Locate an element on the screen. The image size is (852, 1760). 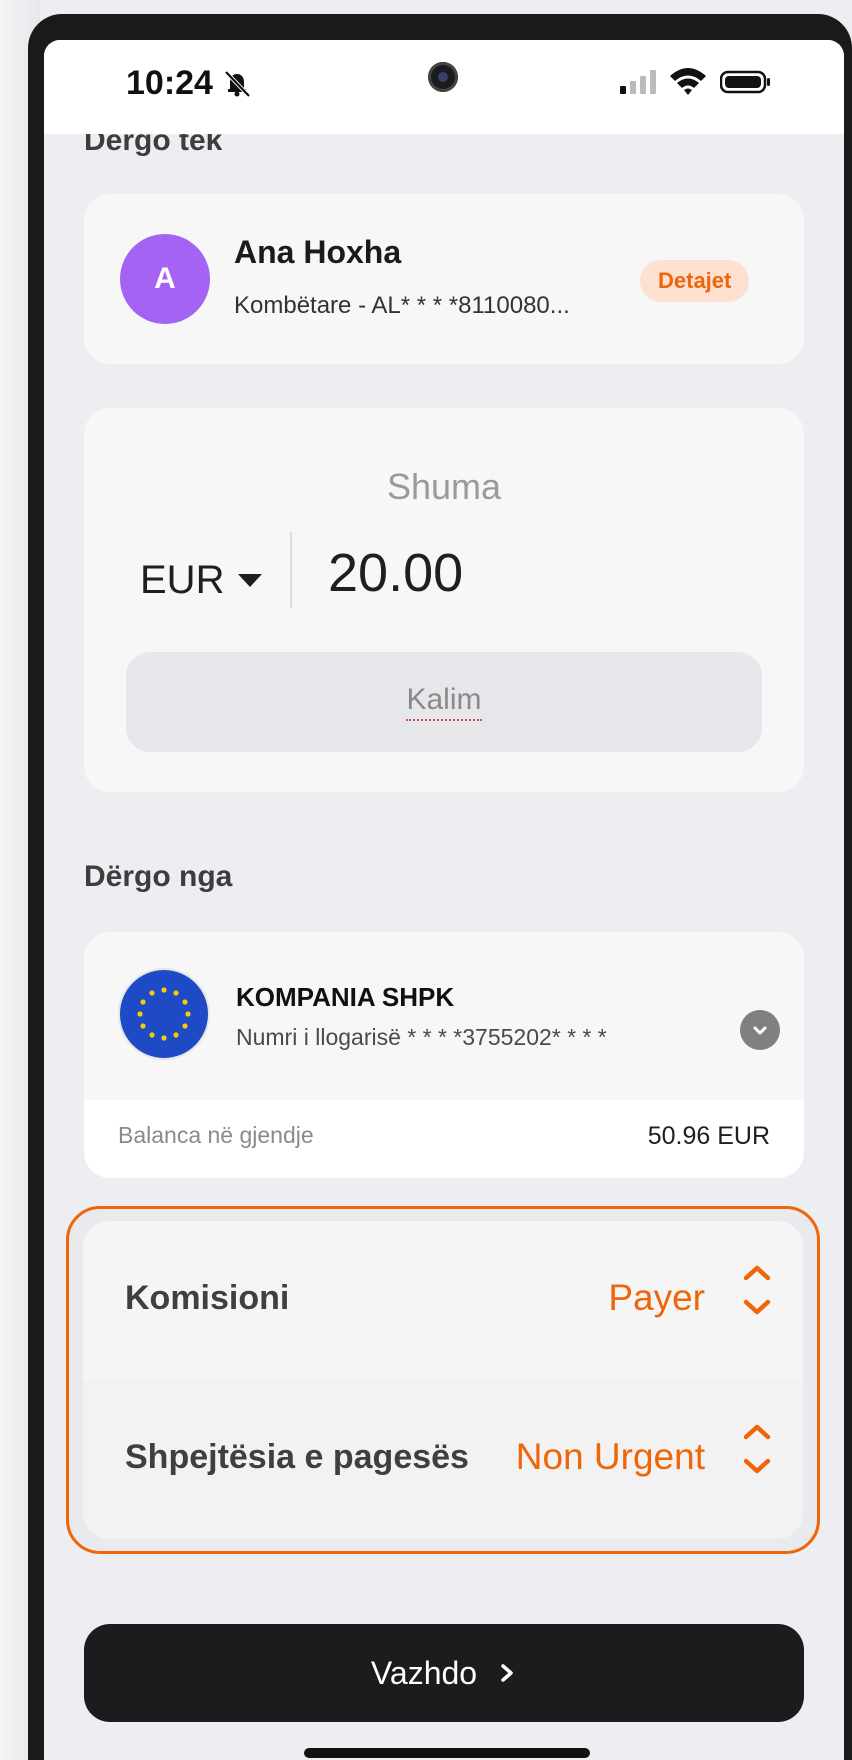
currency-selector: EUR is located at coordinates (201, 580).